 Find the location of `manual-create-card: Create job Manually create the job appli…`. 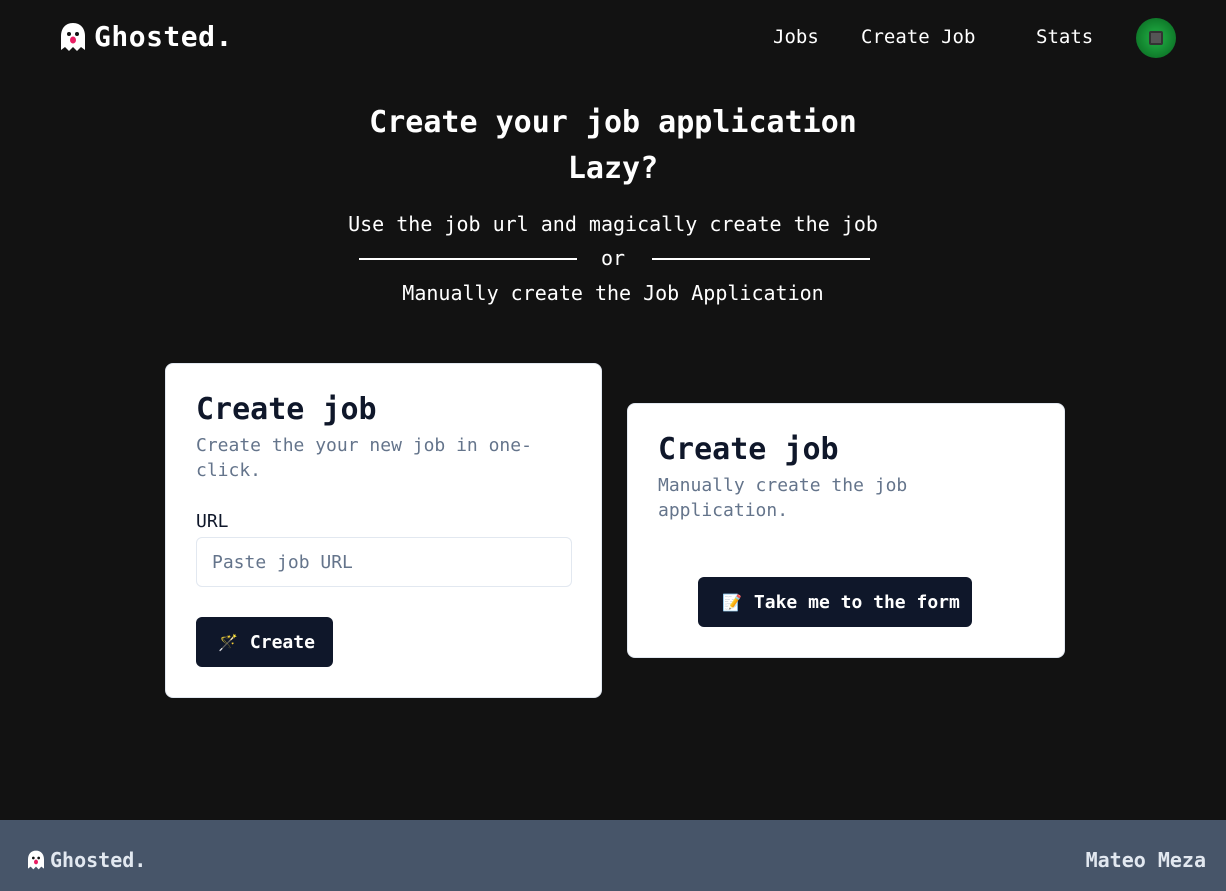

manual-create-card: Create job Manually create the job appli… is located at coordinates (846, 530).